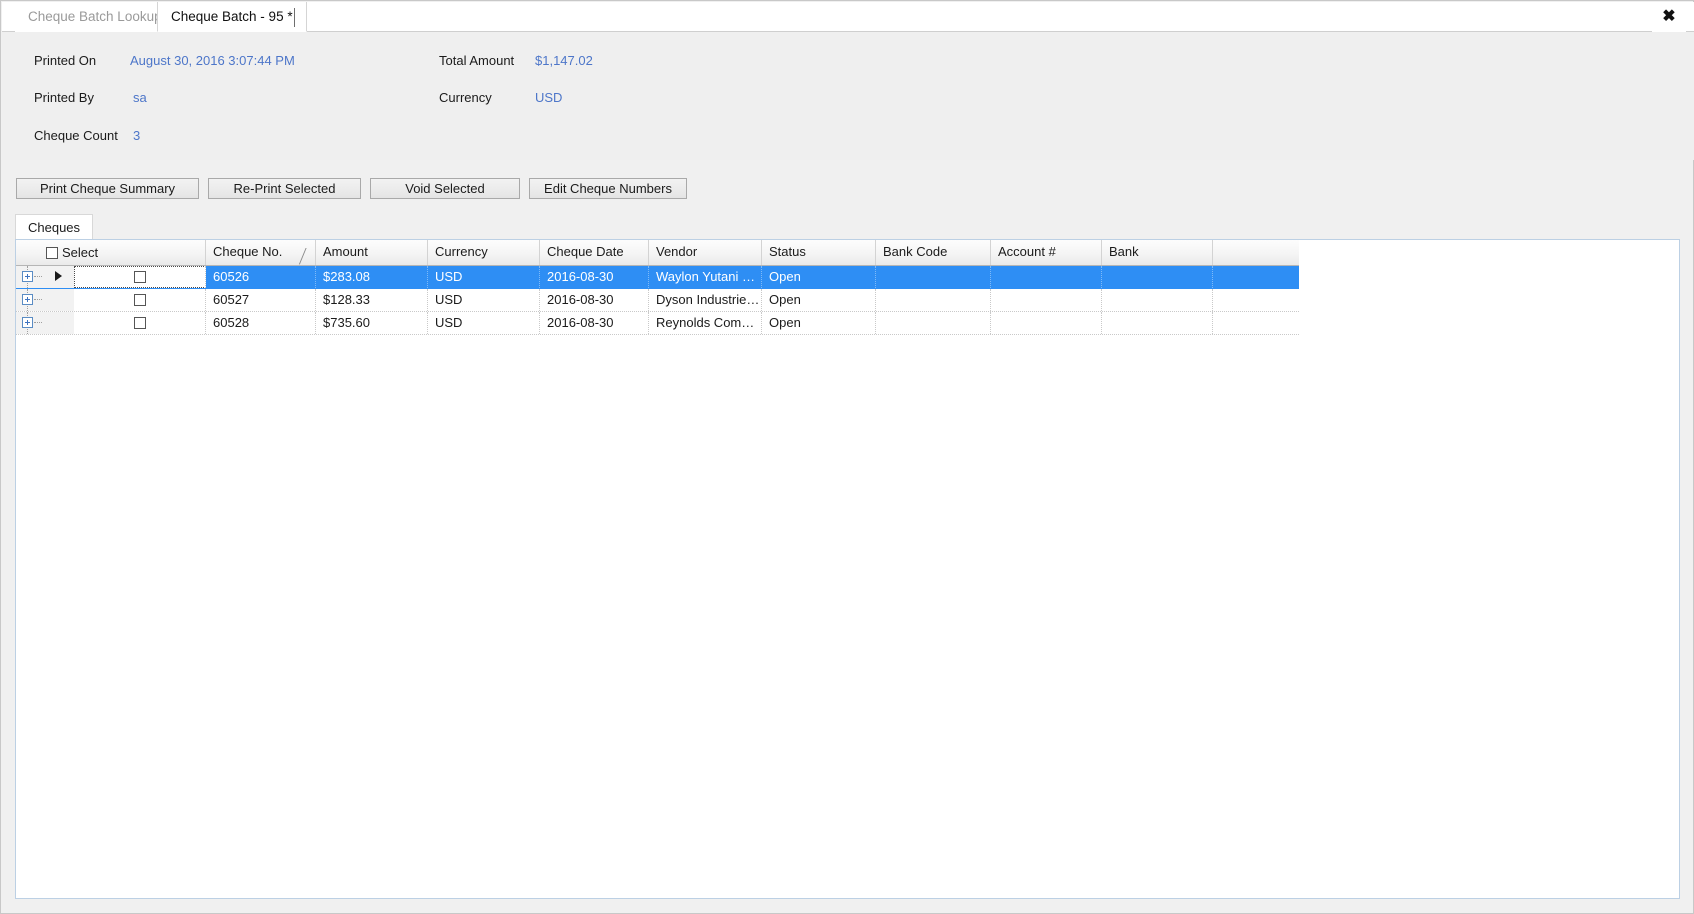 This screenshot has width=1694, height=914. What do you see at coordinates (95, 17) in the screenshot?
I see `tab-cheque-batch-lookup: Cheque Batch Lookup` at bounding box center [95, 17].